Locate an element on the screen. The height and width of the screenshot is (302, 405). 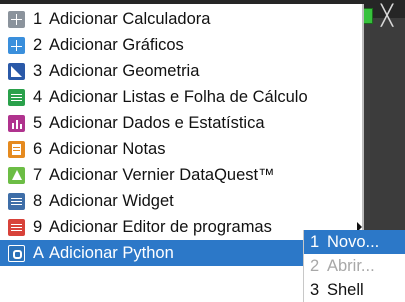
menu-item-label: Adicionar Listas e Folha de Cálculo is located at coordinates (178, 96).